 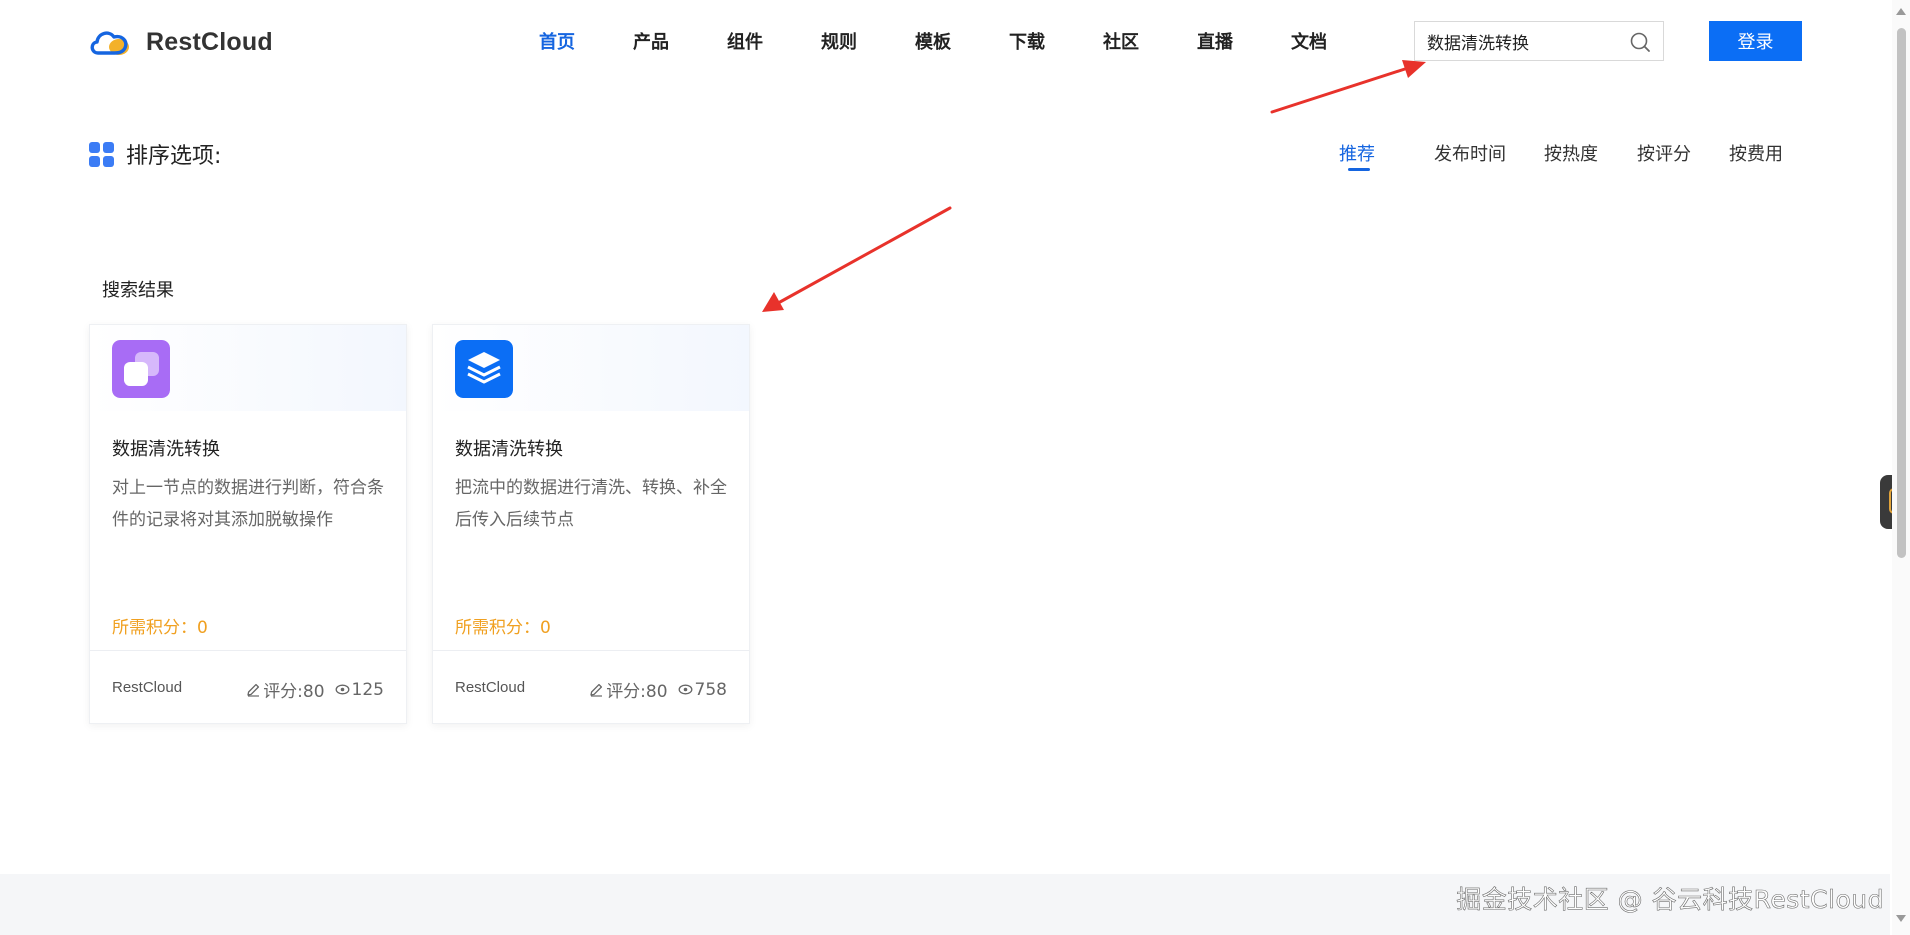 What do you see at coordinates (1027, 41) in the screenshot?
I see `nav-item-download: 下载` at bounding box center [1027, 41].